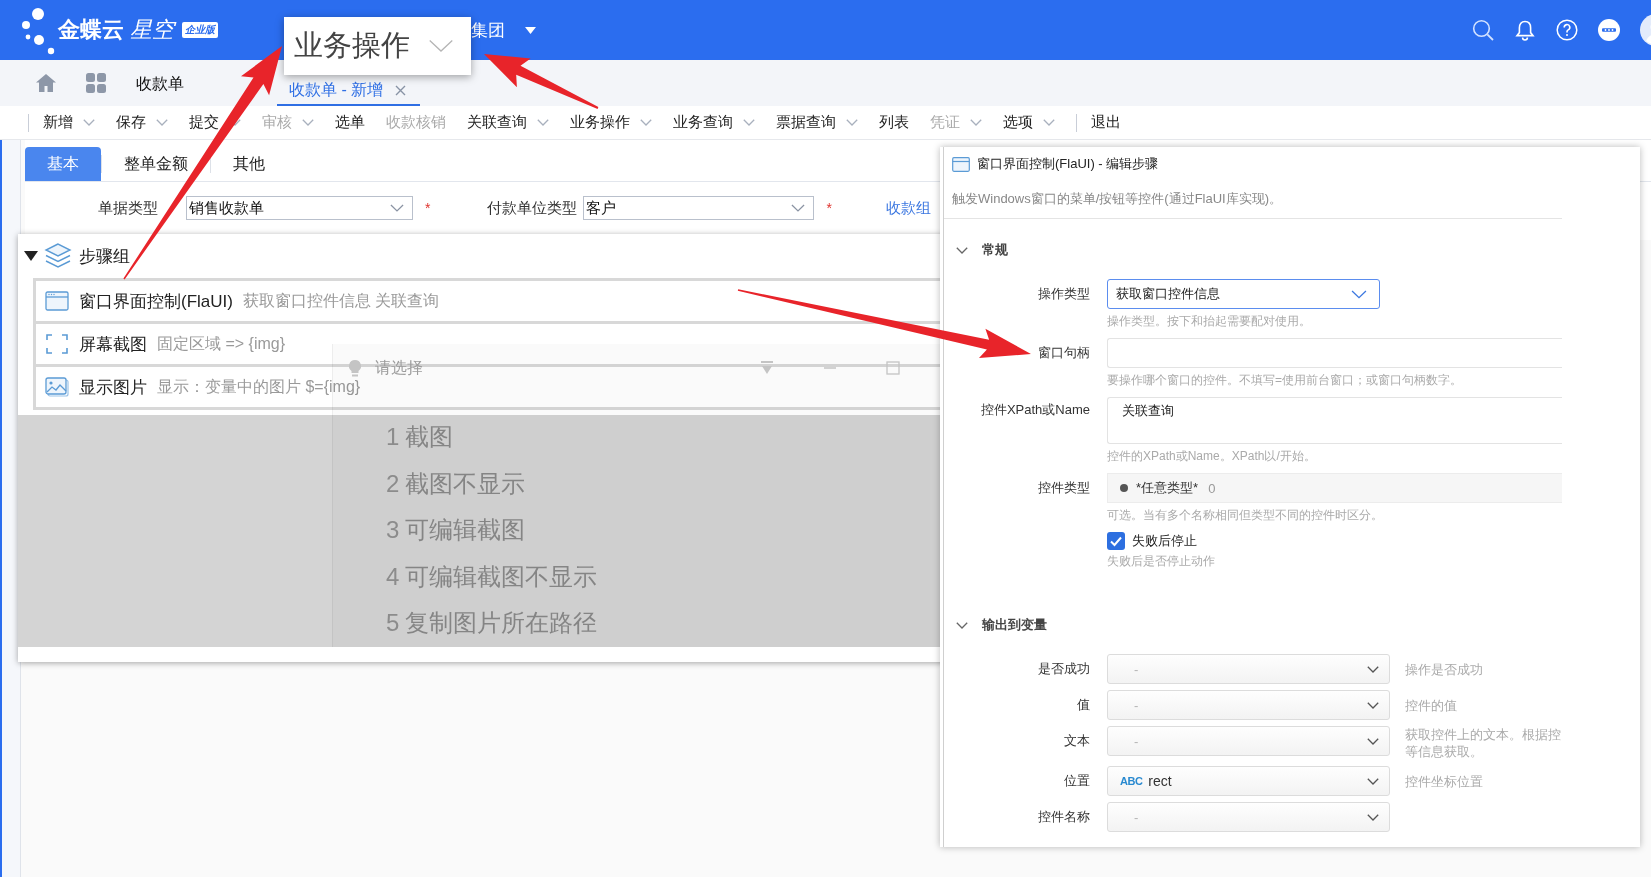 The width and height of the screenshot is (1651, 877). What do you see at coordinates (1334, 353) in the screenshot?
I see `input-field` at bounding box center [1334, 353].